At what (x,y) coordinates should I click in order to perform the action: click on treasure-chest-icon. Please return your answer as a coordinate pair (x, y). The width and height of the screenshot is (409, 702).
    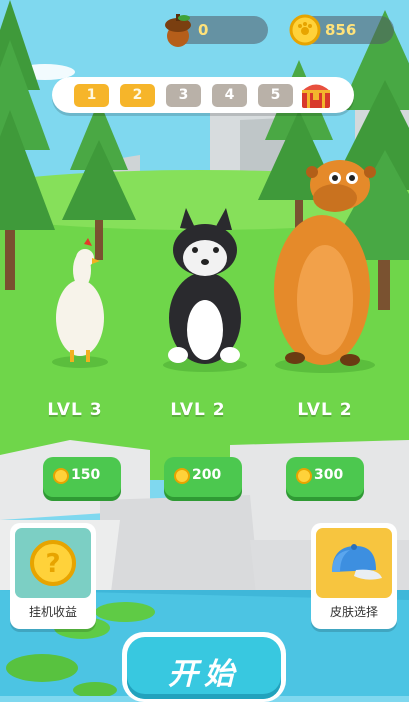
    Looking at the image, I should click on (316, 94).